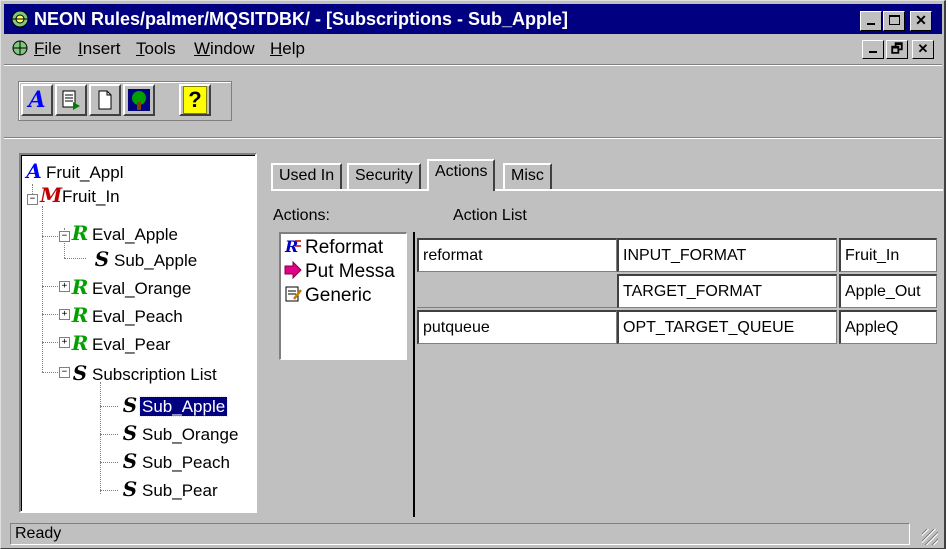  What do you see at coordinates (473, 138) in the screenshot?
I see `toolbar-divider` at bounding box center [473, 138].